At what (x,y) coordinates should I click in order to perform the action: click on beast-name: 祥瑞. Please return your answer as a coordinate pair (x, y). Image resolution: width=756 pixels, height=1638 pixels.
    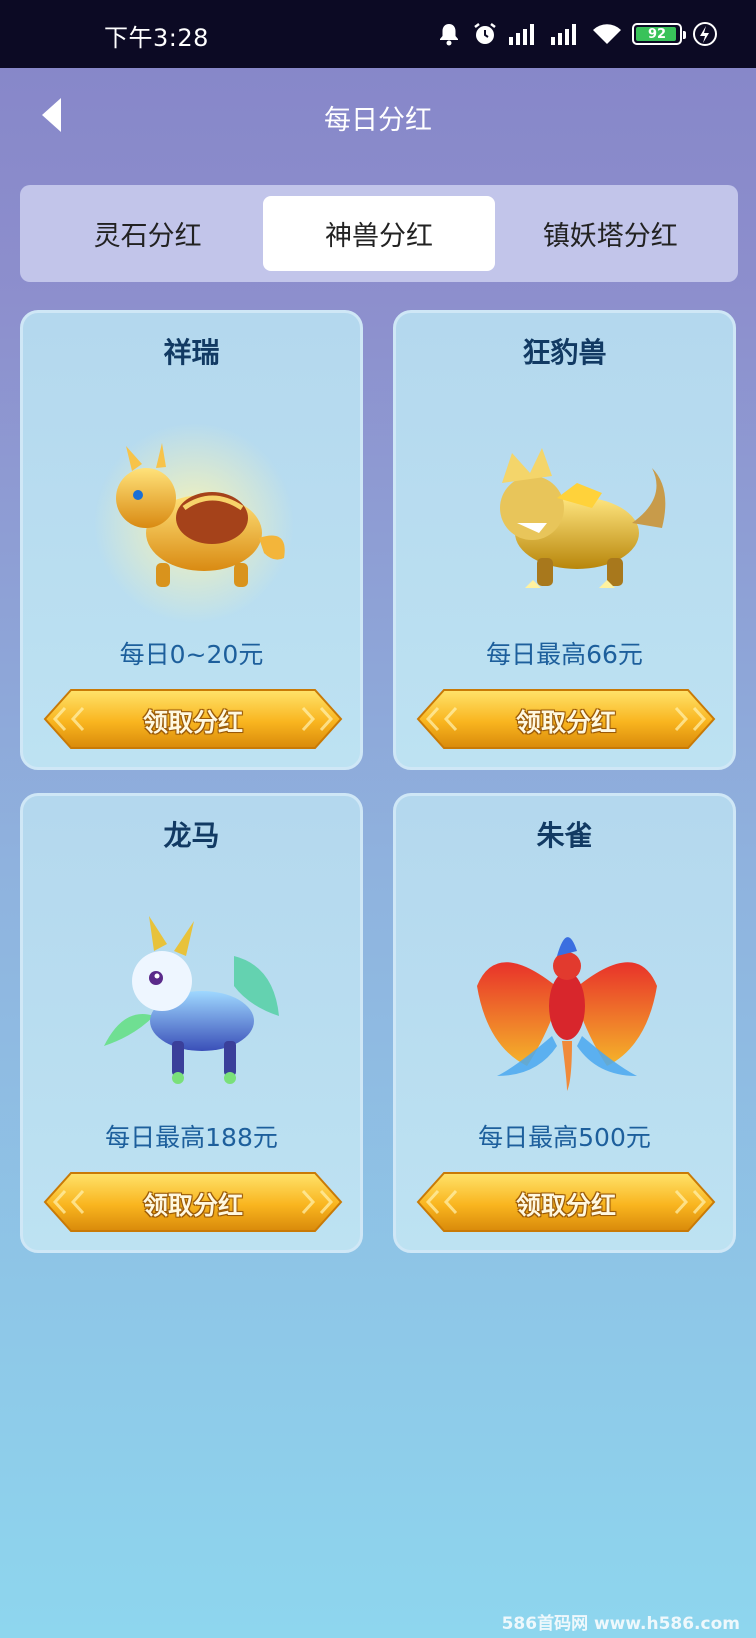
    Looking at the image, I should click on (191, 352).